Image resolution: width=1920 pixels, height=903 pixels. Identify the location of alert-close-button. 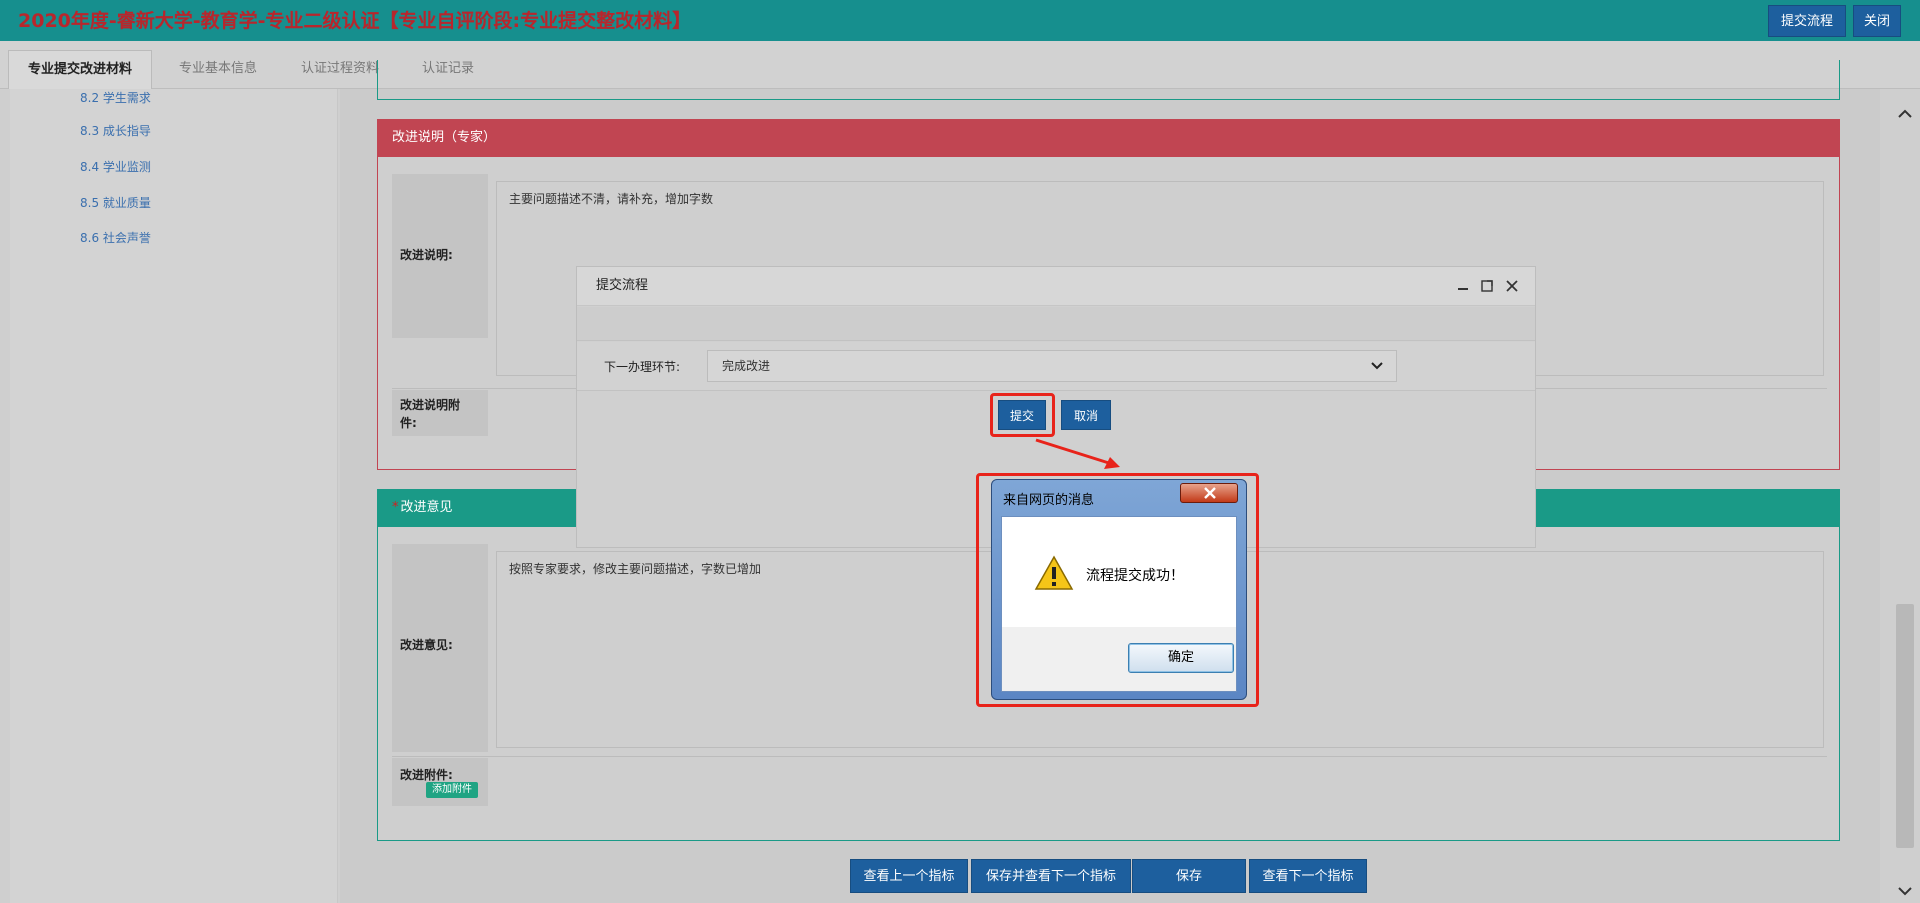
(1209, 493).